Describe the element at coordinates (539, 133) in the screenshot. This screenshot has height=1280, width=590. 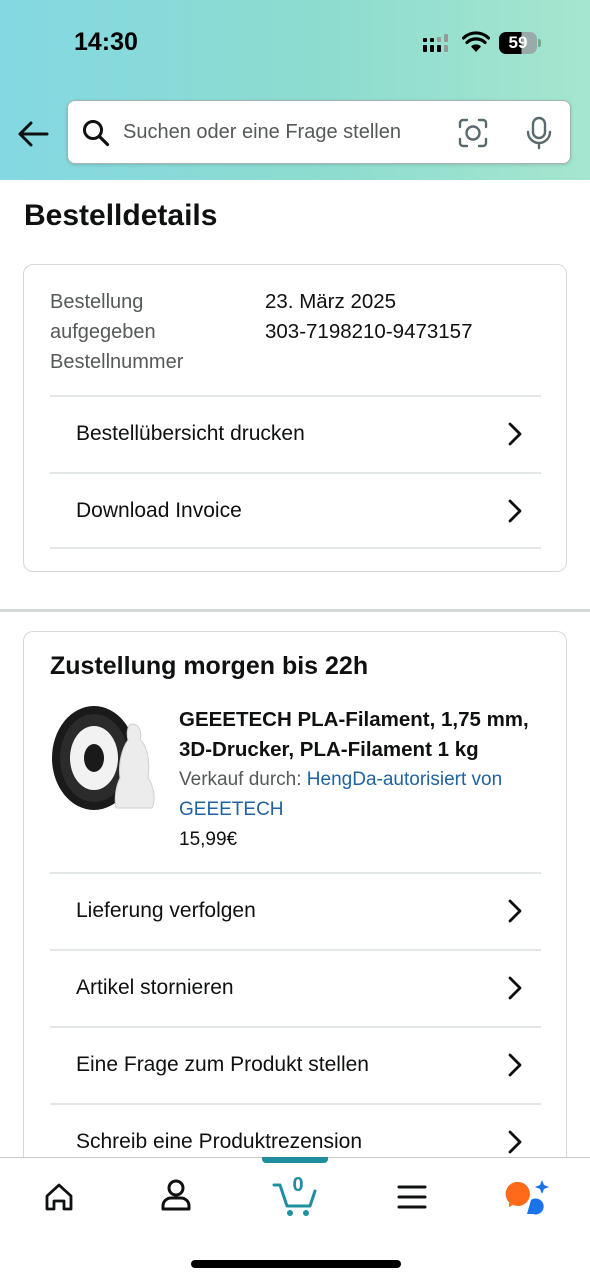
I see `microphone-icon` at that location.